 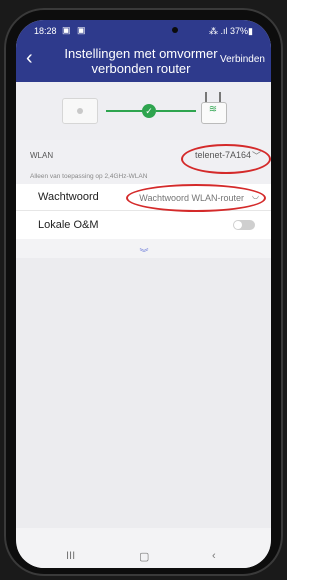 What do you see at coordinates (176, 111) in the screenshot?
I see `connection-line-right` at bounding box center [176, 111].